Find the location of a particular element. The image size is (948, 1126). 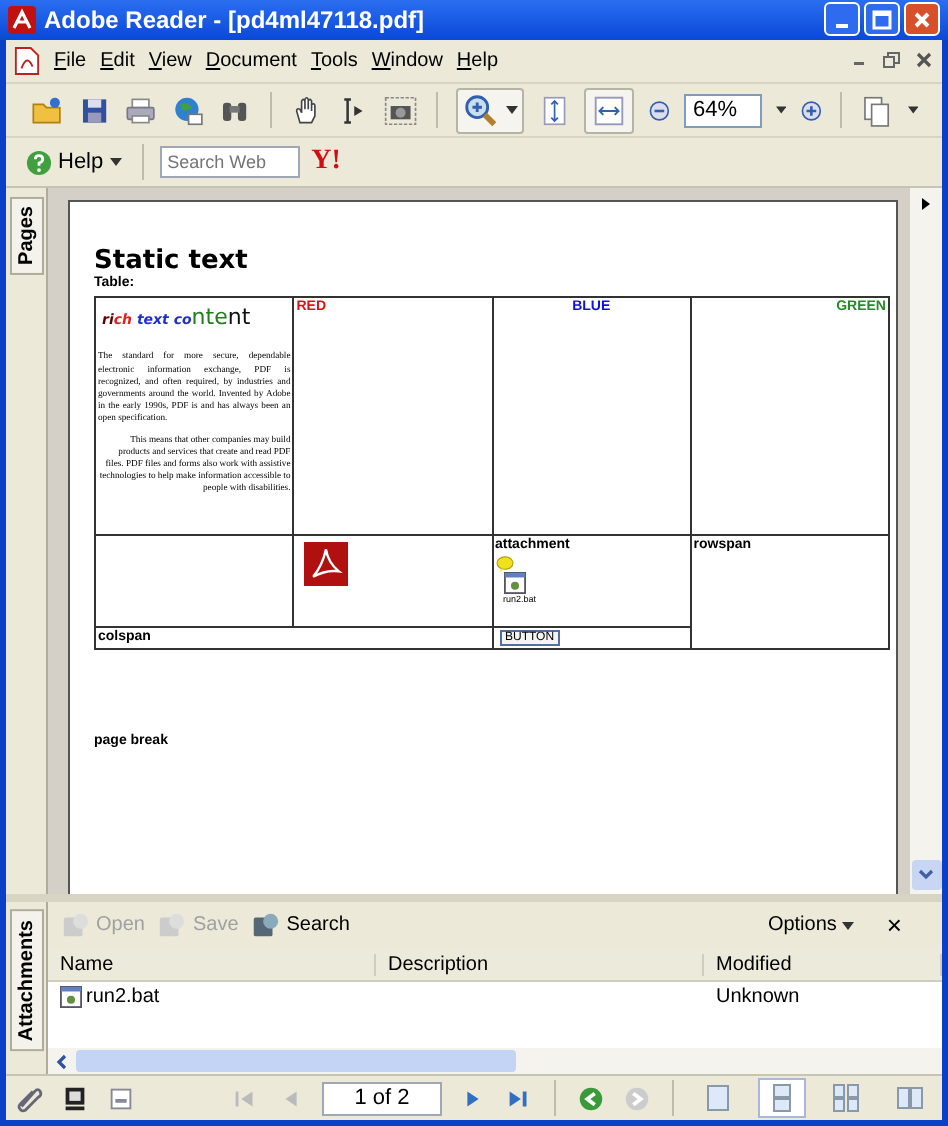

menu-item: Edit is located at coordinates (117, 60).